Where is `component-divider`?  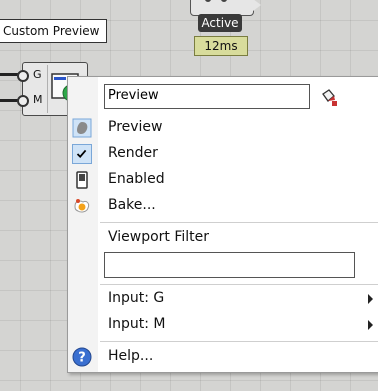 component-divider is located at coordinates (47, 89).